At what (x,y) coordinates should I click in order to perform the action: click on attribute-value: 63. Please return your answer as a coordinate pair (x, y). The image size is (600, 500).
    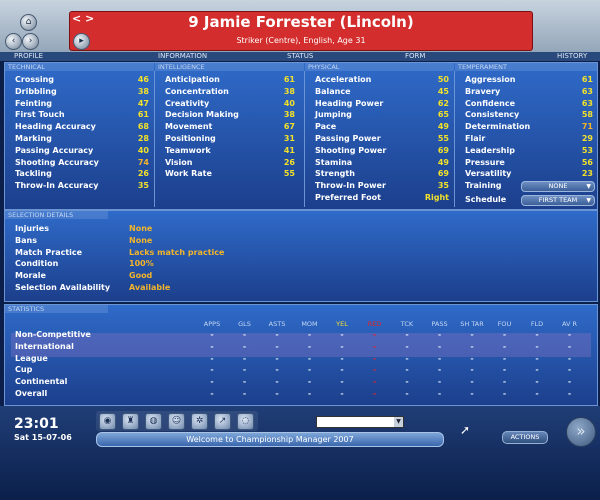
    Looking at the image, I should click on (587, 91).